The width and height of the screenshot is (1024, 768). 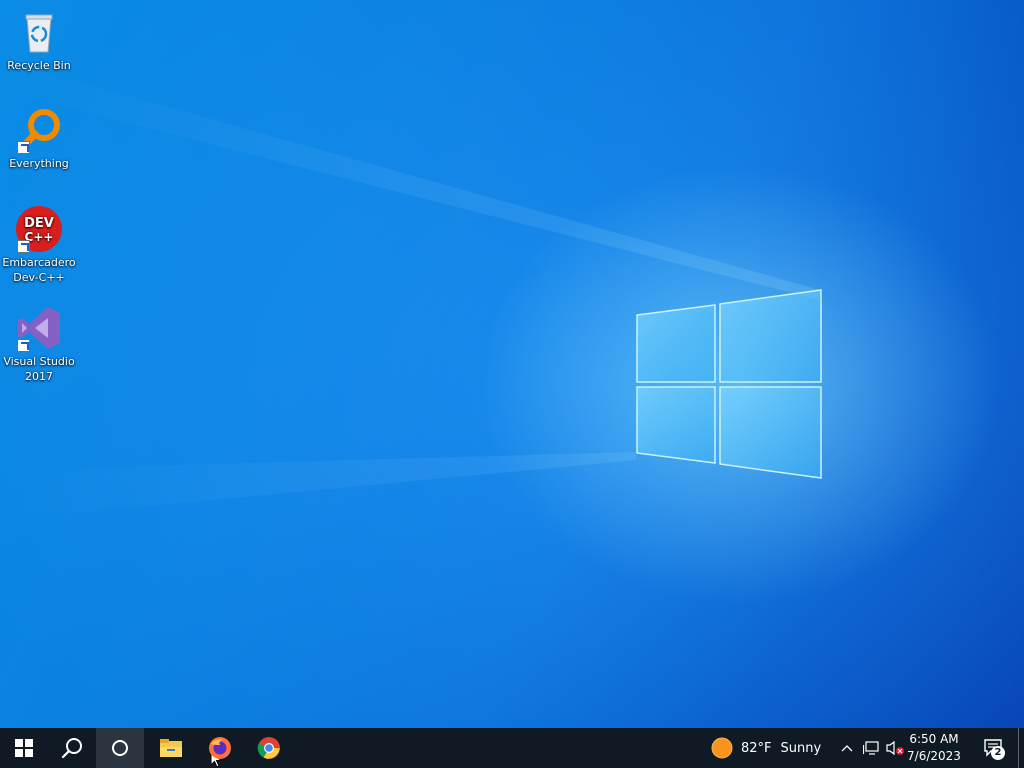 What do you see at coordinates (39, 32) in the screenshot?
I see `recycle-bin-icon` at bounding box center [39, 32].